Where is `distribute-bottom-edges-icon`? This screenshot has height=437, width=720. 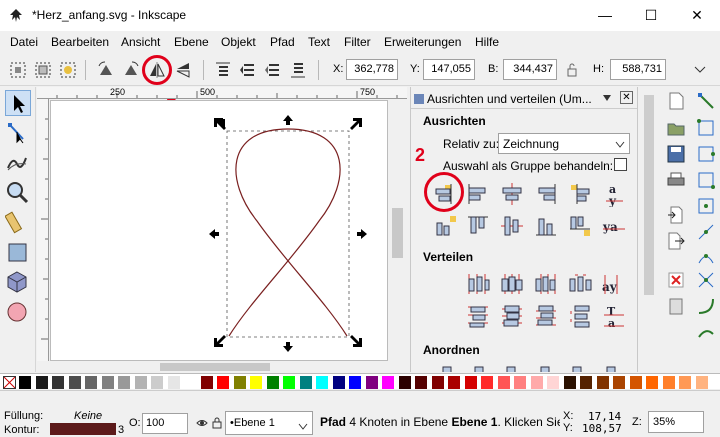 distribute-bottom-edges-icon is located at coordinates (546, 316).